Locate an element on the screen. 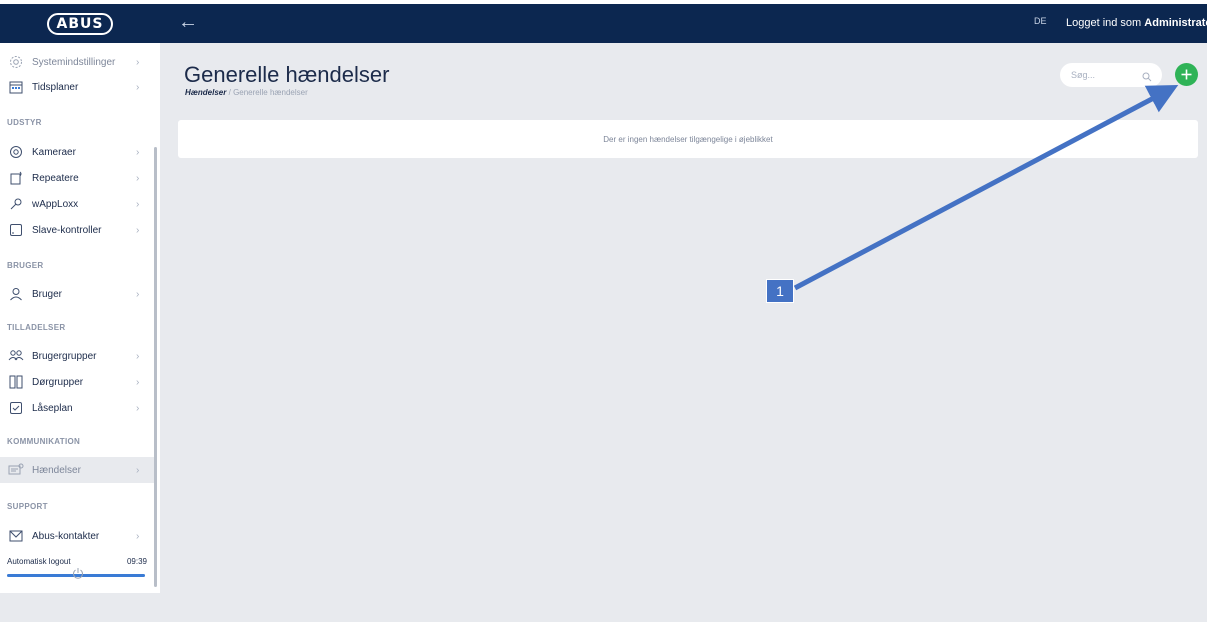 The width and height of the screenshot is (1207, 622). sidebar-item-bruger: Bruger › is located at coordinates (77, 294).